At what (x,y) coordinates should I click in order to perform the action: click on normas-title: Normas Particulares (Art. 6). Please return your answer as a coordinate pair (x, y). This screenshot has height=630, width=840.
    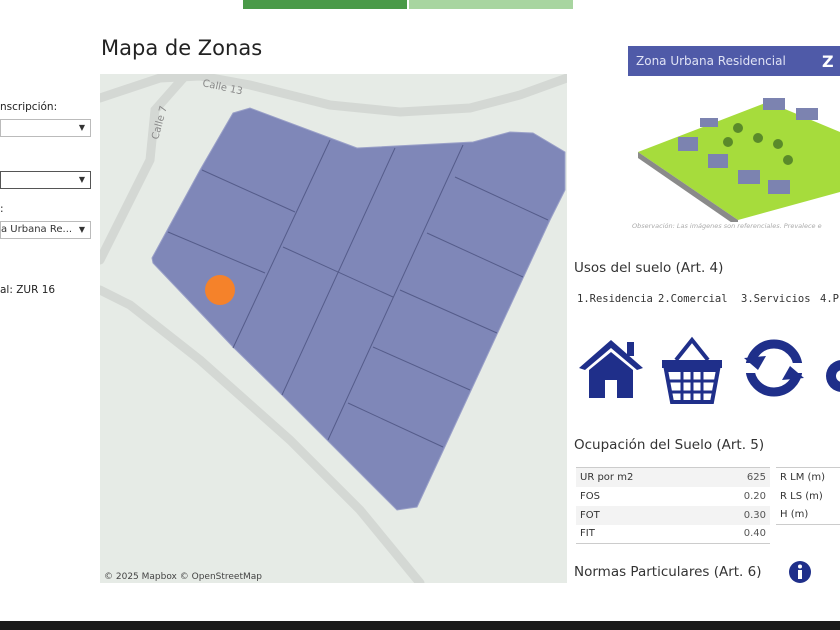
    Looking at the image, I should click on (668, 572).